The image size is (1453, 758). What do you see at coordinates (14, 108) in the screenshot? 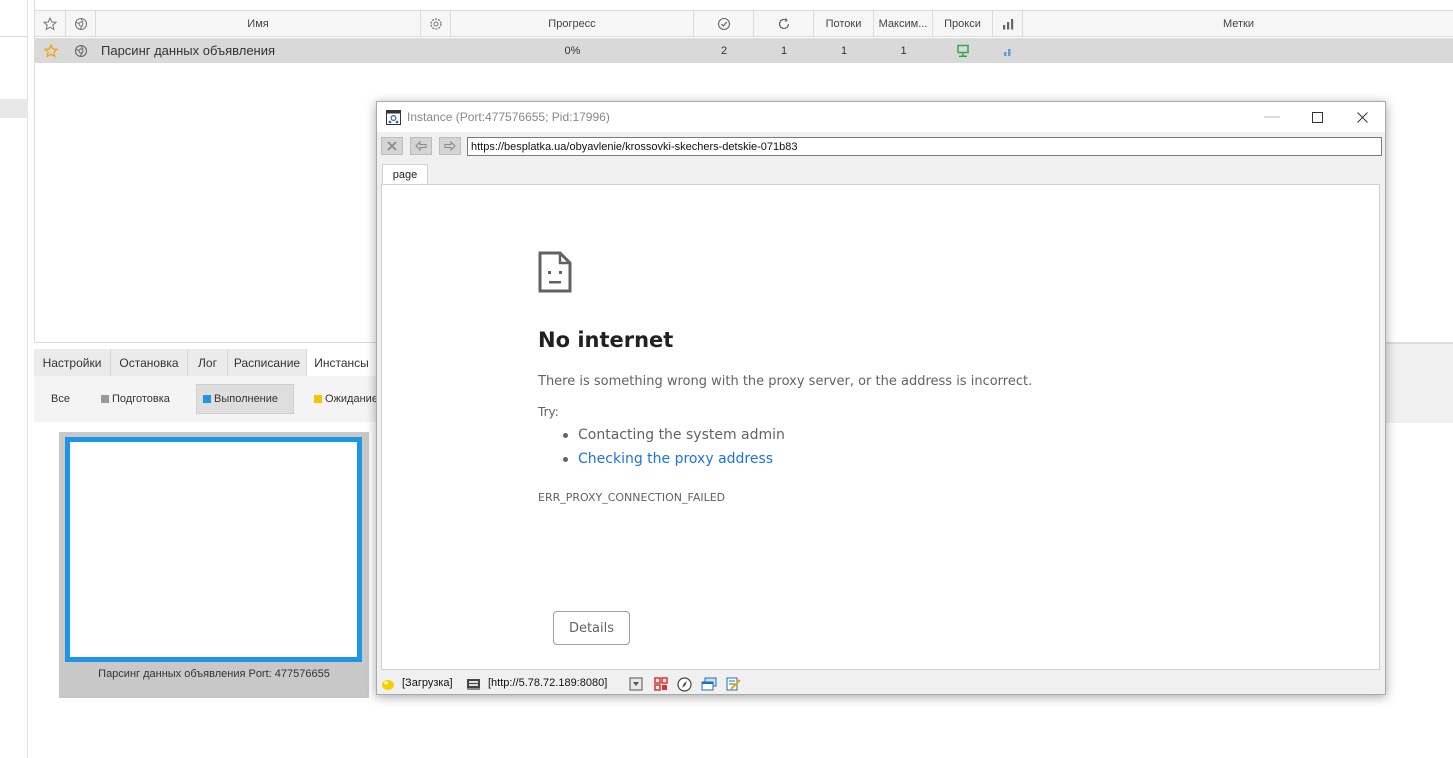
I see `sidebar-selected-item` at bounding box center [14, 108].